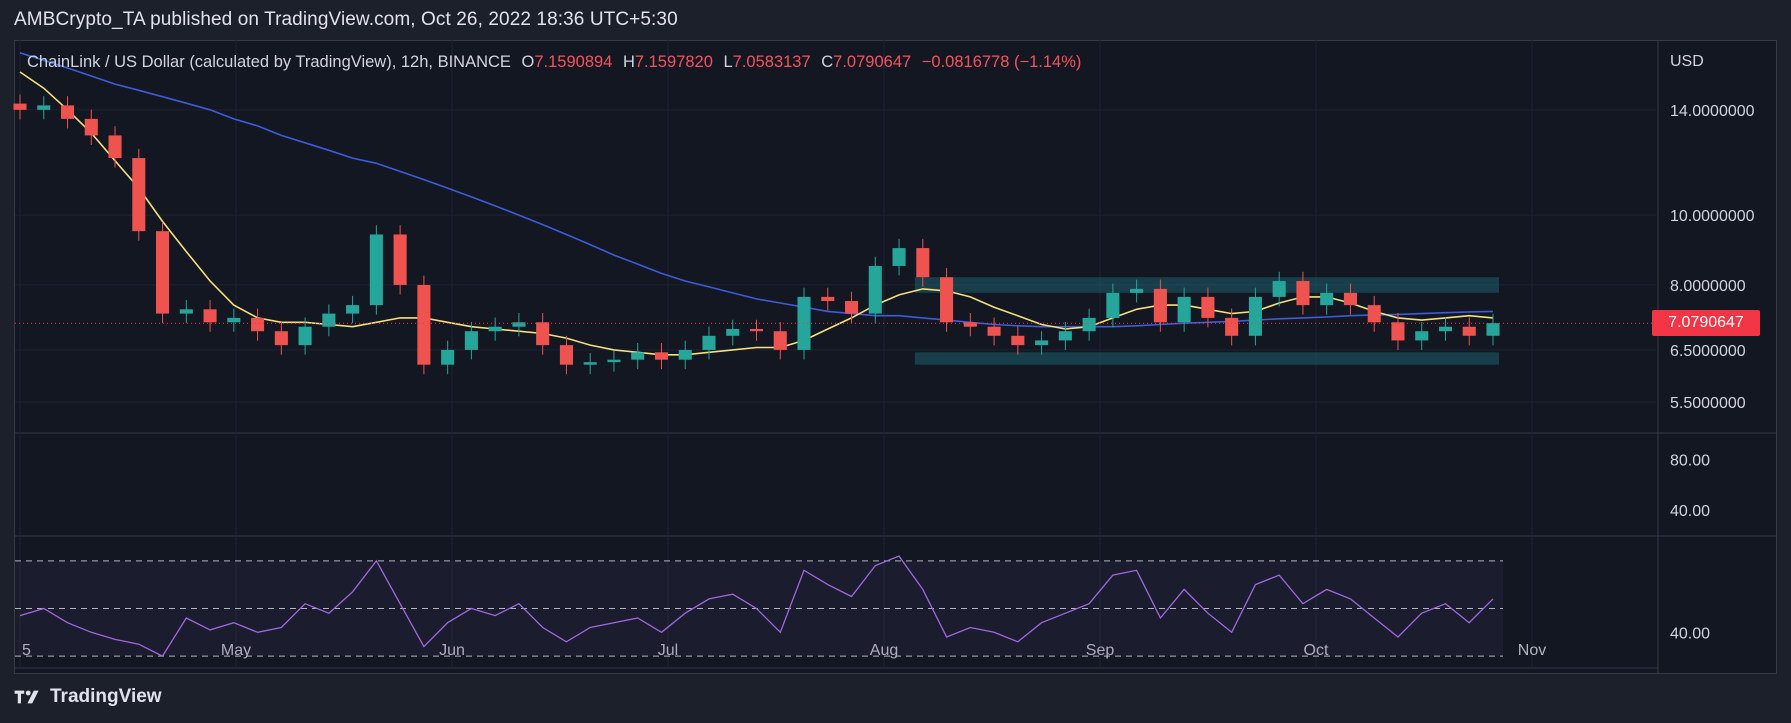 The width and height of the screenshot is (1791, 723). Describe the element at coordinates (1532, 650) in the screenshot. I see `x-tick-label: Nov` at that location.